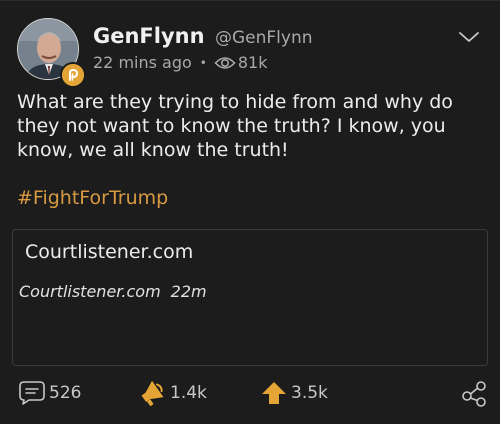 This screenshot has height=424, width=500. I want to click on share-button, so click(475, 393).